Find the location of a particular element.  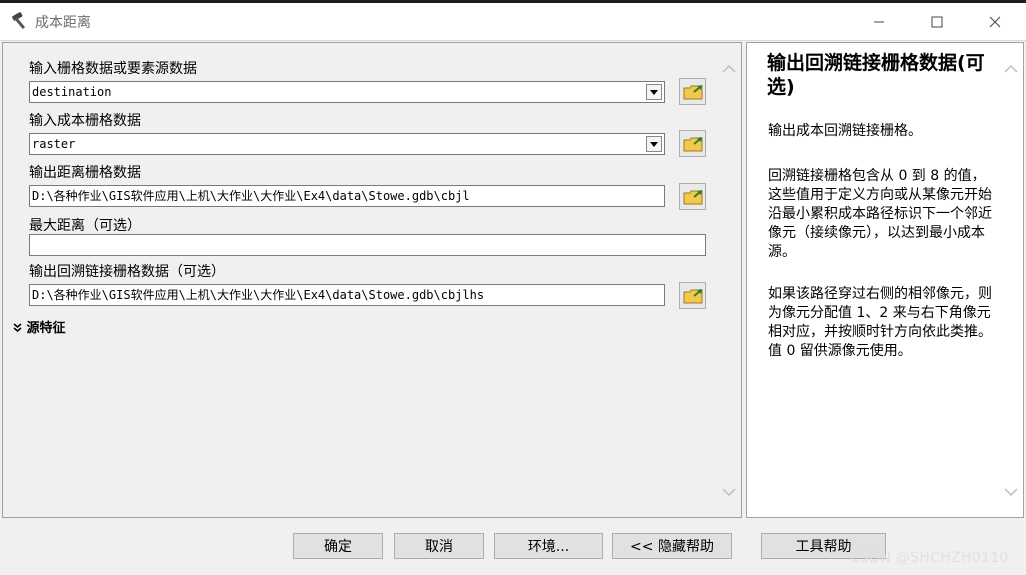

cost-raster-combo: raster is located at coordinates (347, 144).